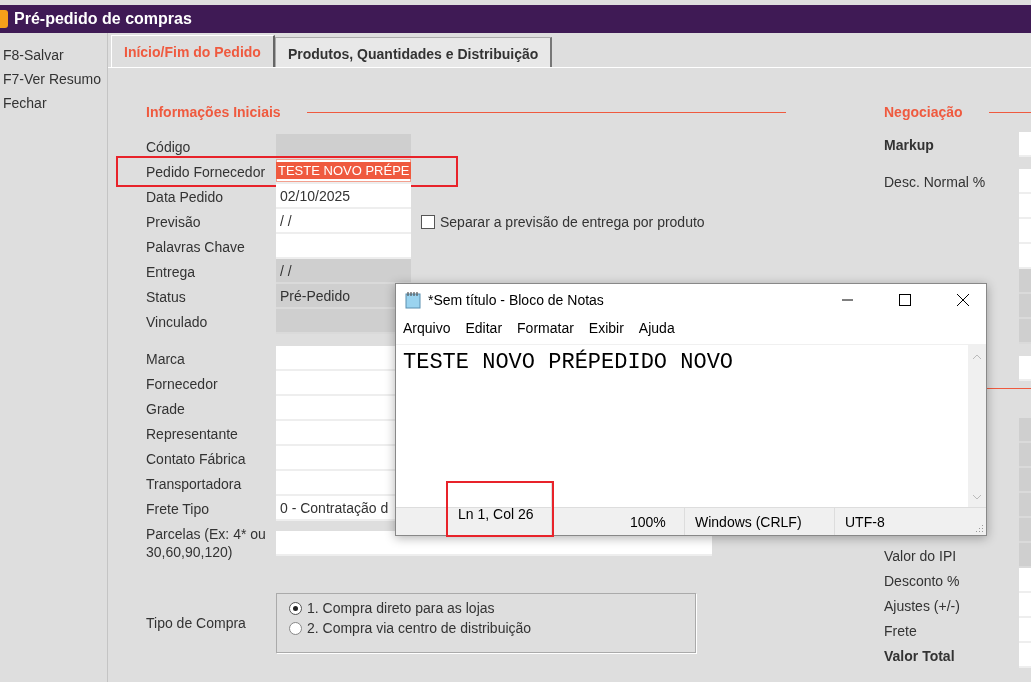 The width and height of the screenshot is (1031, 682). Describe the element at coordinates (185, 196) in the screenshot. I see `field-label: Data Pedido` at that location.